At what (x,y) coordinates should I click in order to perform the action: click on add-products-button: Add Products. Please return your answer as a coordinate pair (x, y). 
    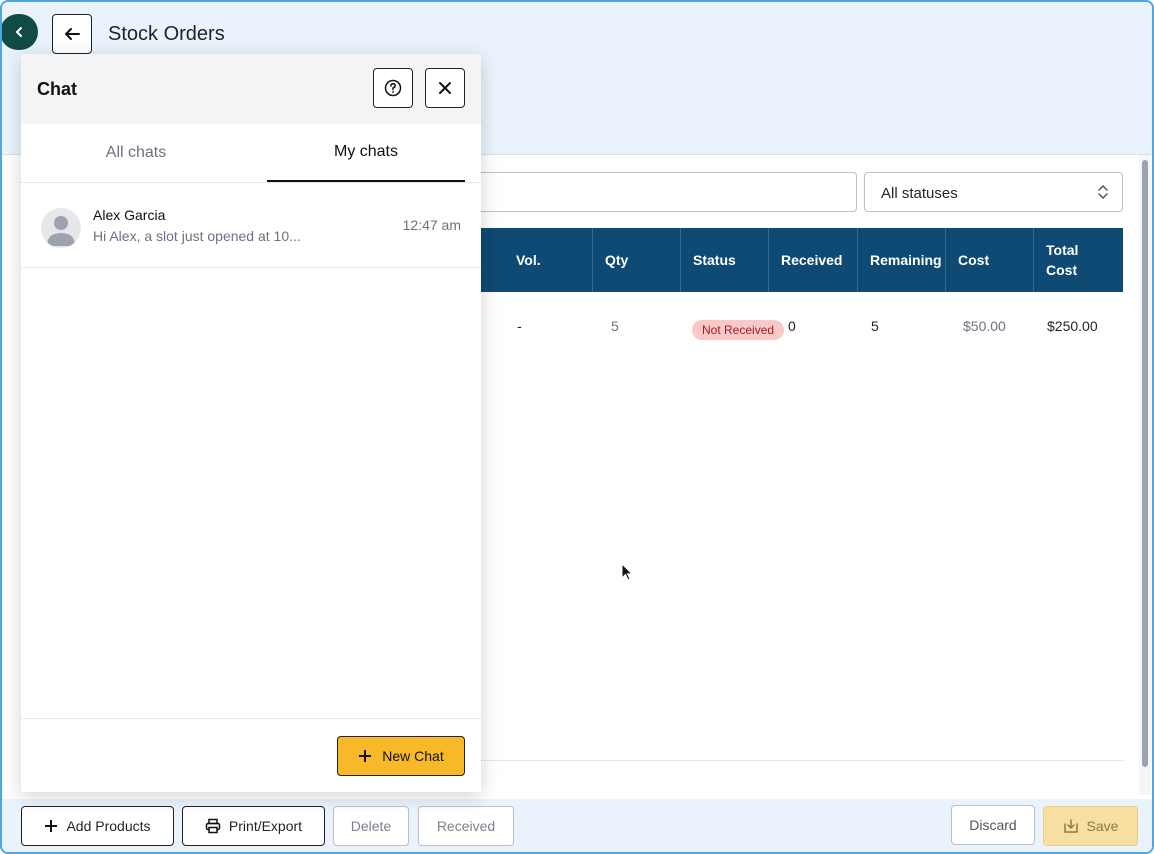
    Looking at the image, I should click on (97, 826).